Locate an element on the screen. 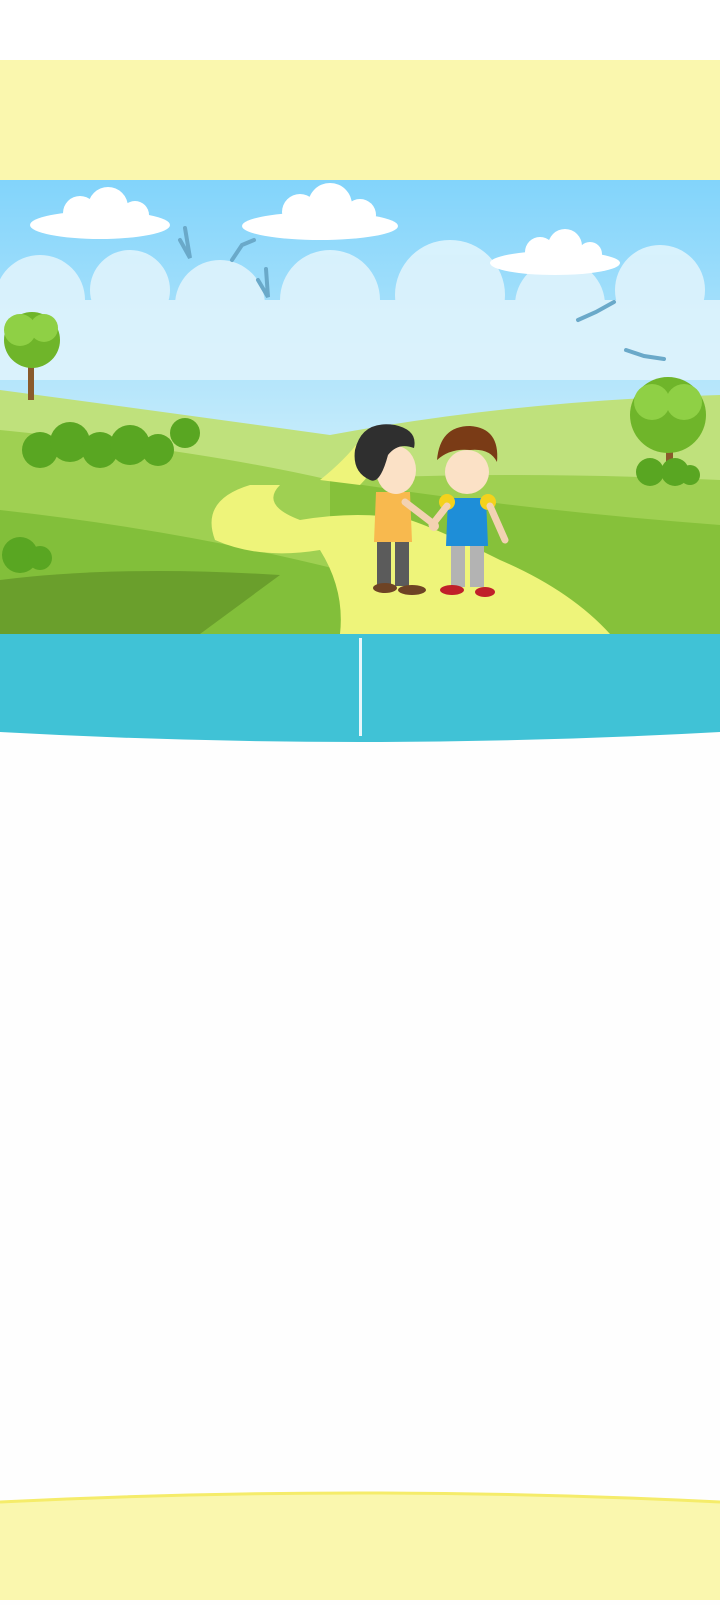 This screenshot has width=720, height=1605. right-action-button is located at coordinates (541, 686).